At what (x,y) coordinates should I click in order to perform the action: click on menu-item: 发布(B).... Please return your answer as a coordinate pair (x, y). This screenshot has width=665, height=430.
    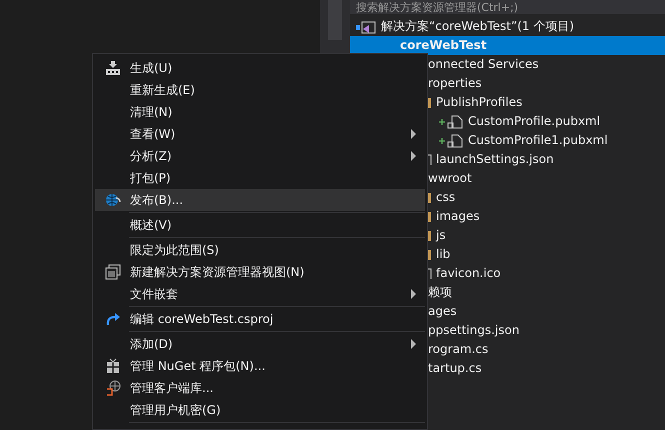
    Looking at the image, I should click on (260, 200).